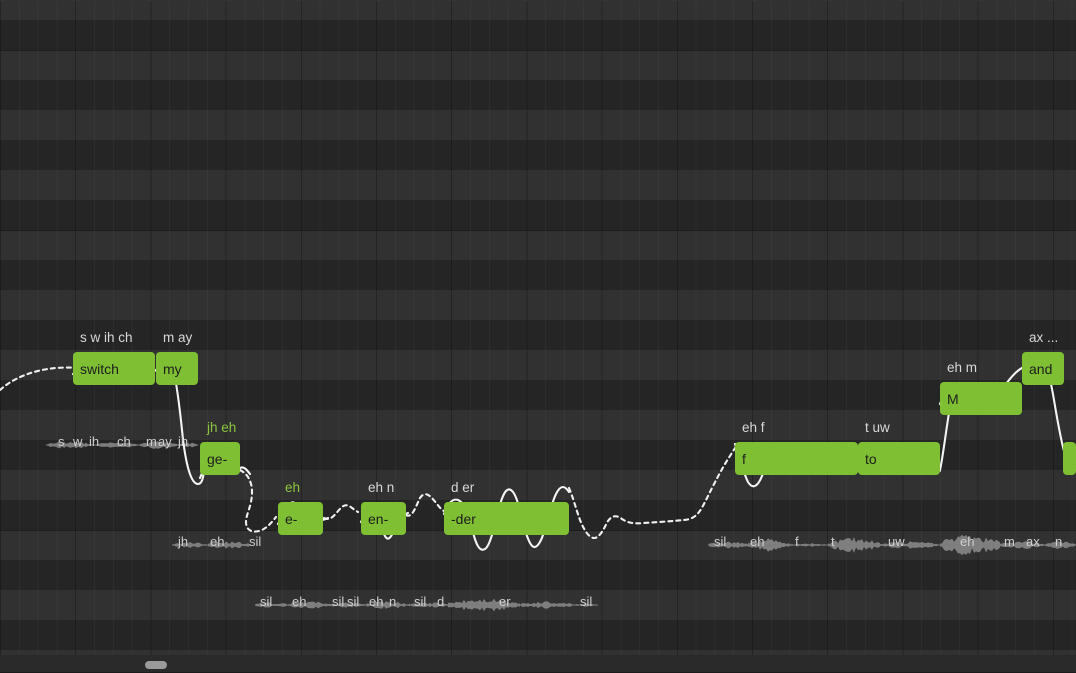 The width and height of the screenshot is (1076, 673). Describe the element at coordinates (94, 441) in the screenshot. I see `phoneme-segment-label: ih` at that location.